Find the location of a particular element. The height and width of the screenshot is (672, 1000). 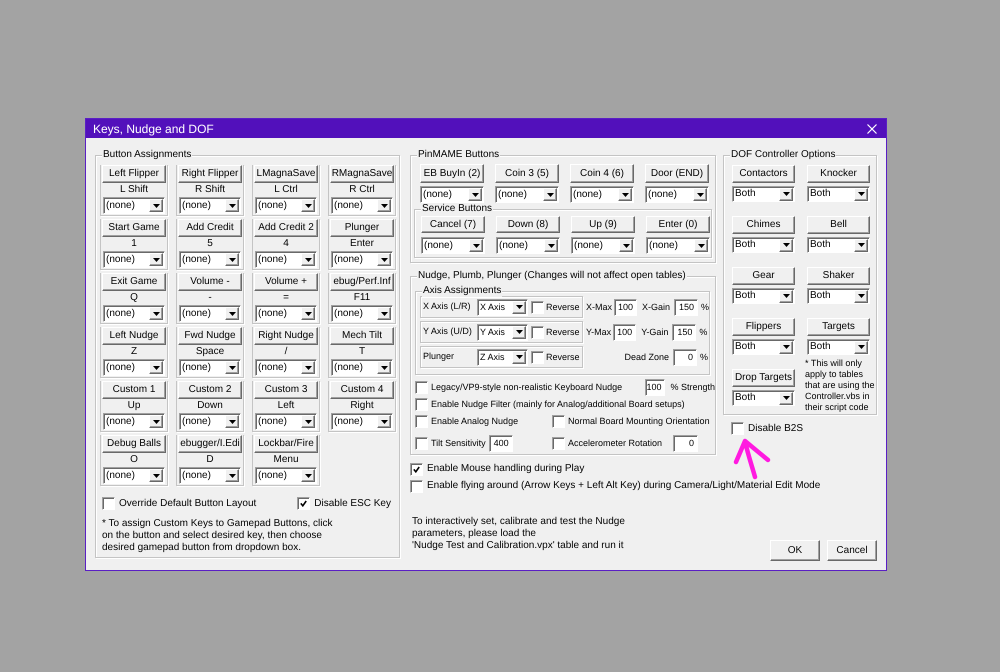

dof-output-button: Targets is located at coordinates (838, 327).